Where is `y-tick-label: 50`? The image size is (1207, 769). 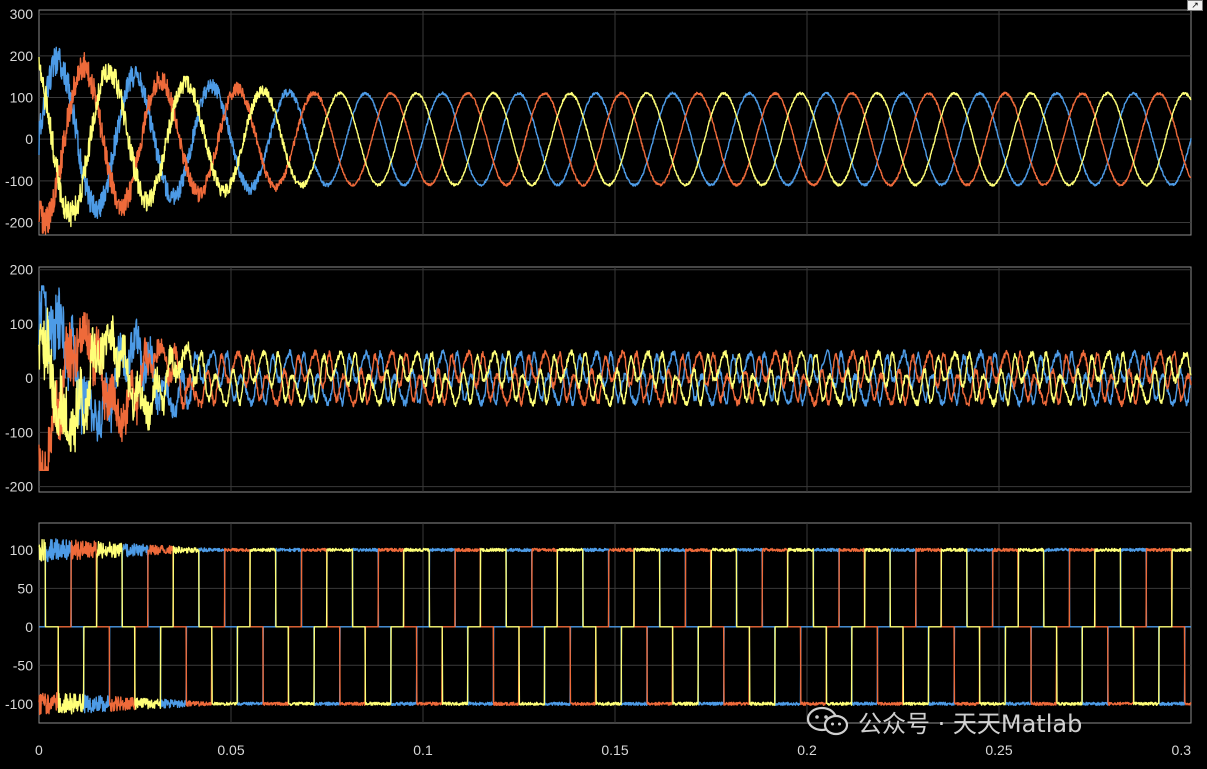
y-tick-label: 50 is located at coordinates (25, 588).